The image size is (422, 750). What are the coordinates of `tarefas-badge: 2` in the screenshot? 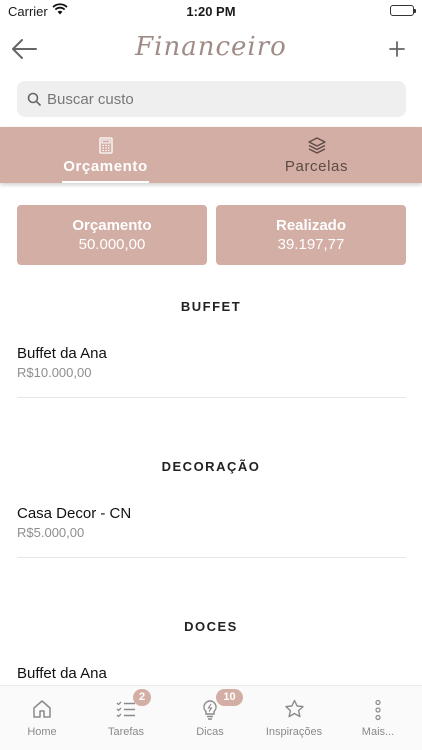 It's located at (142, 697).